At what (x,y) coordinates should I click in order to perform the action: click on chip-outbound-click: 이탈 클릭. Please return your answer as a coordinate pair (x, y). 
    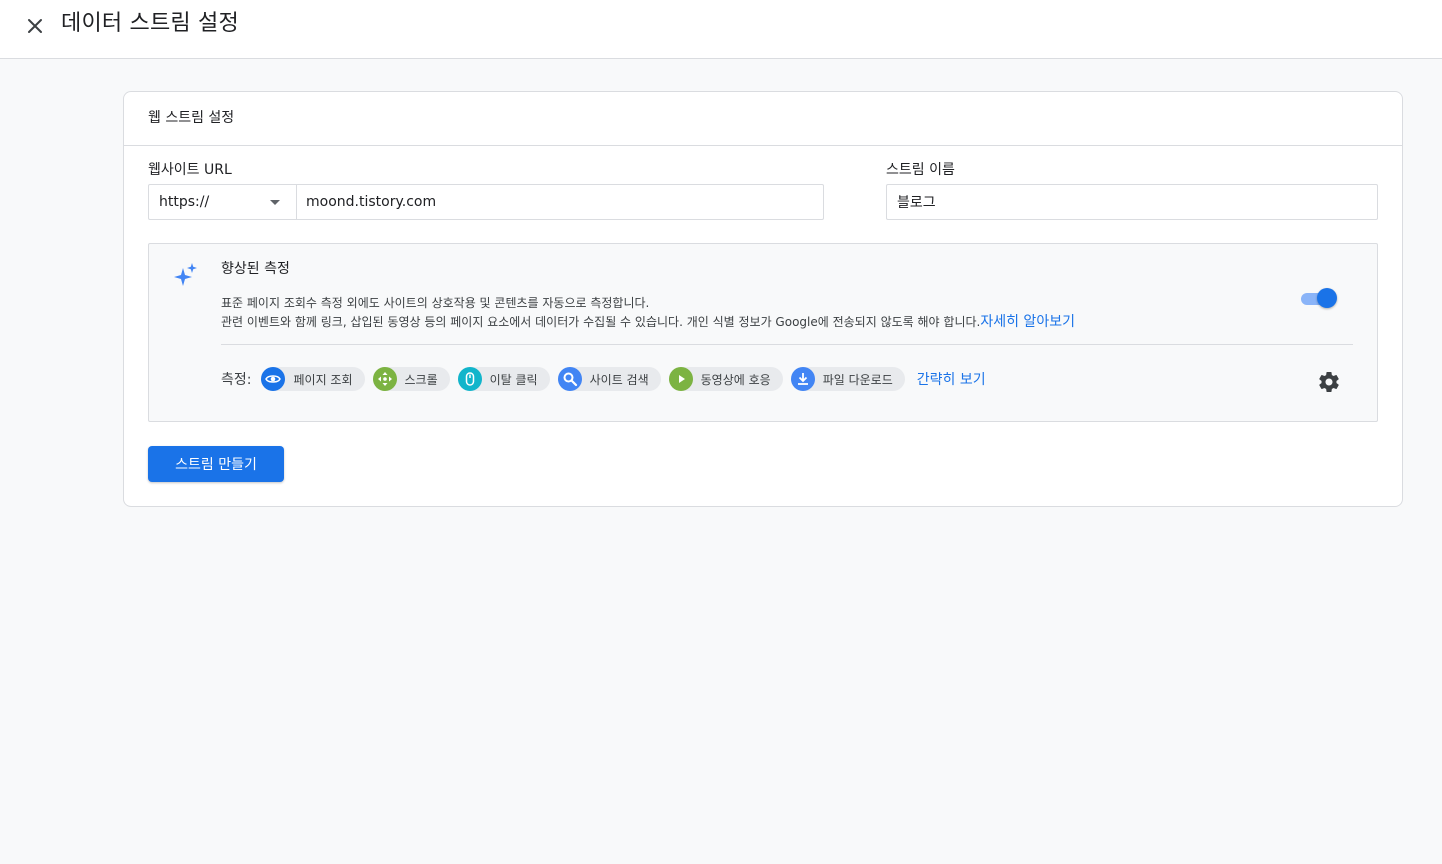
    Looking at the image, I should click on (503, 379).